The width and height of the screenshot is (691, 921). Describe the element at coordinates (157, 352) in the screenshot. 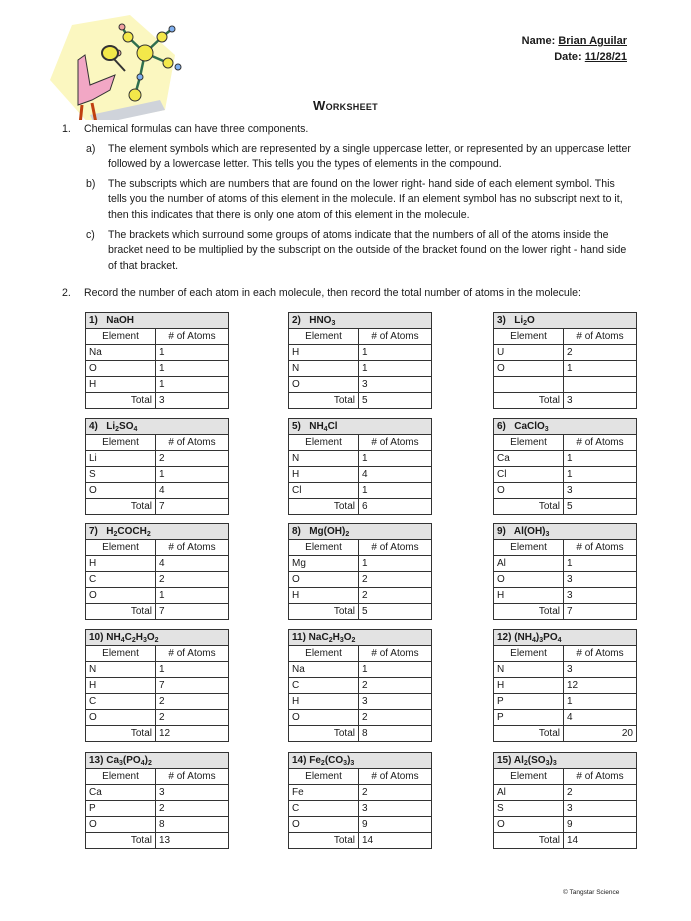

I see `table-row: Na 1` at that location.